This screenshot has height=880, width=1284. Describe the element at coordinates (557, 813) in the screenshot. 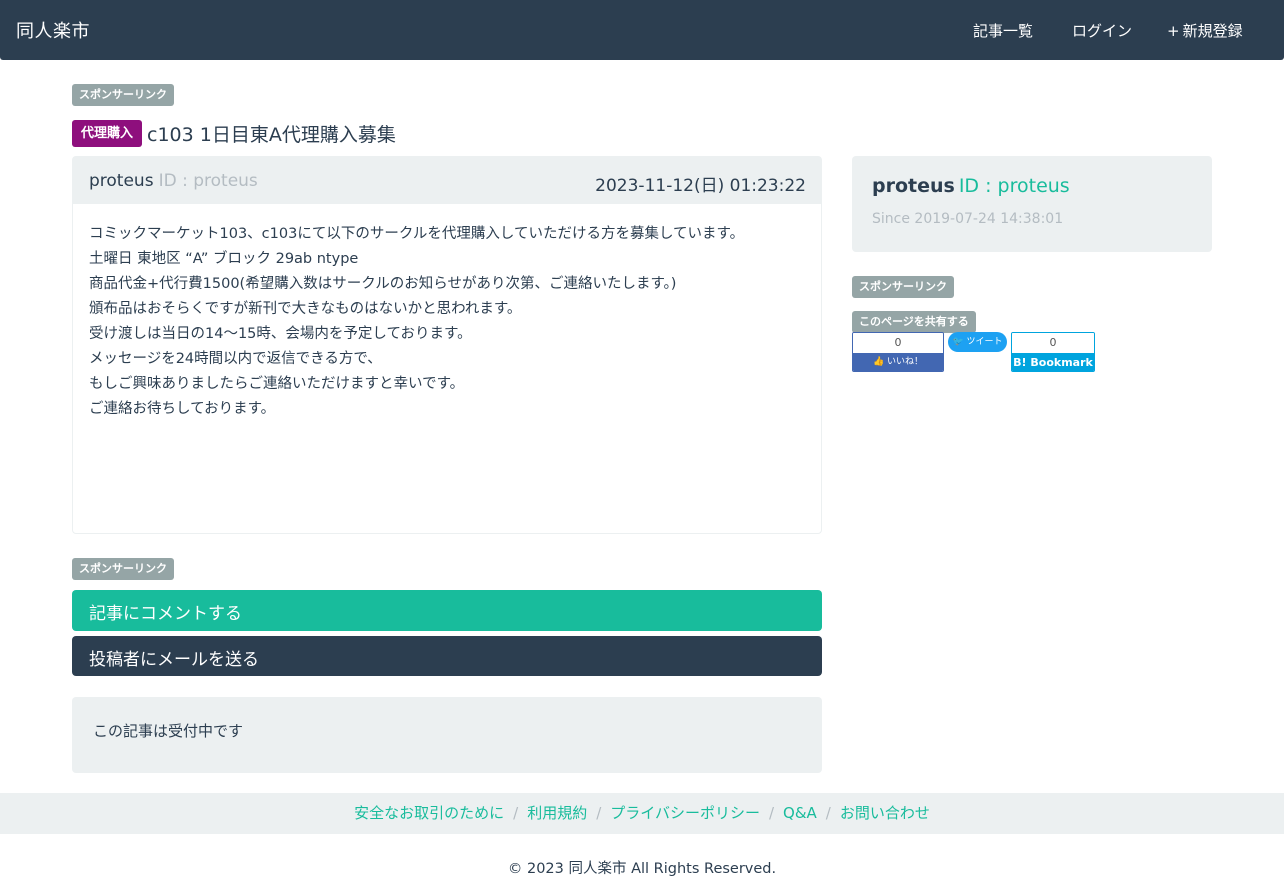

I see `footer-link-terms: 利用規約` at that location.